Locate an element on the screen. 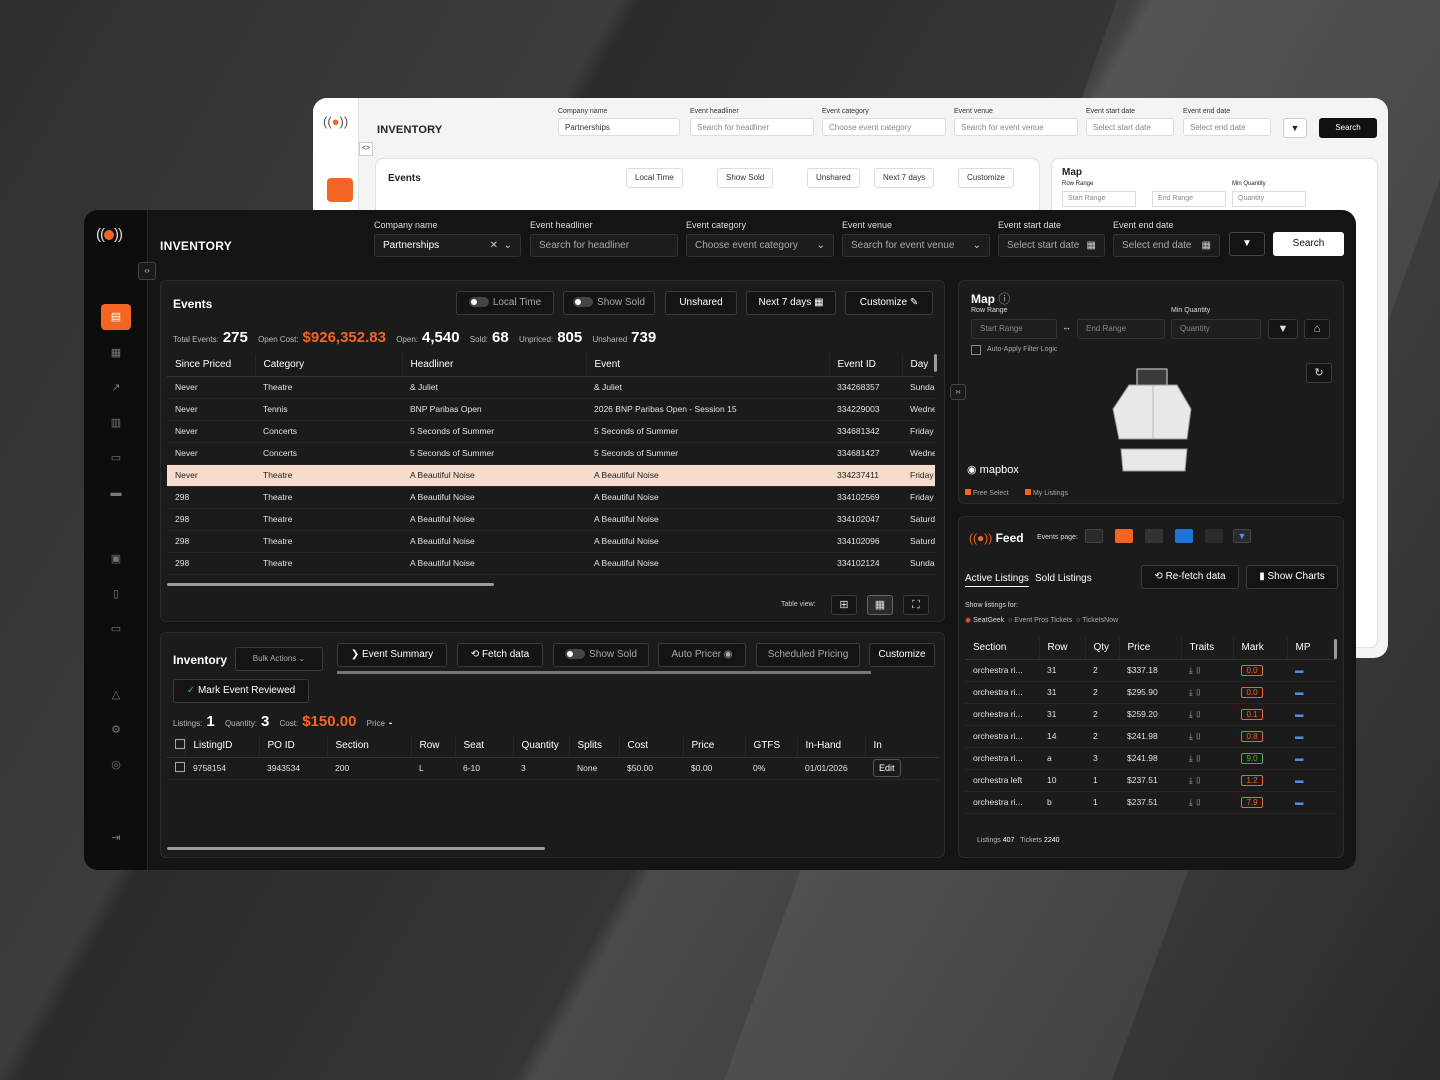 The width and height of the screenshot is (1440, 1080). inventory-col-header: Seat is located at coordinates (484, 746).